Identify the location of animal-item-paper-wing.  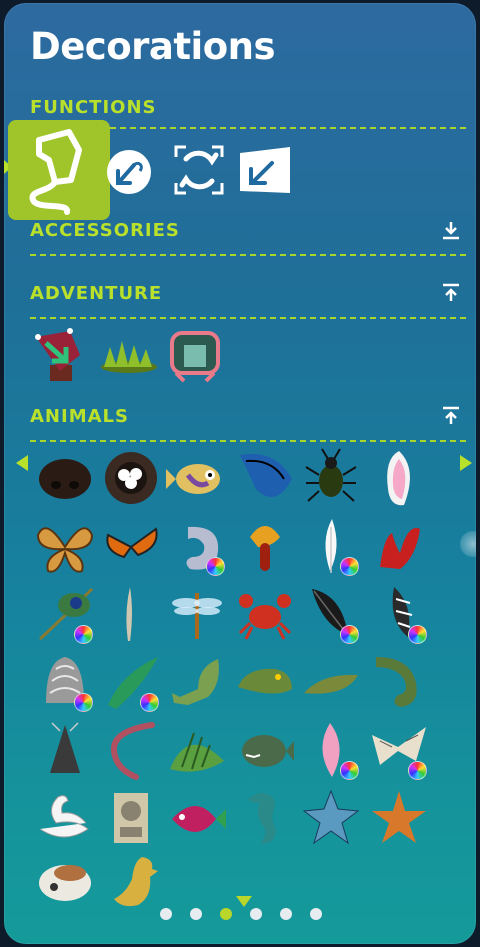
(399, 750).